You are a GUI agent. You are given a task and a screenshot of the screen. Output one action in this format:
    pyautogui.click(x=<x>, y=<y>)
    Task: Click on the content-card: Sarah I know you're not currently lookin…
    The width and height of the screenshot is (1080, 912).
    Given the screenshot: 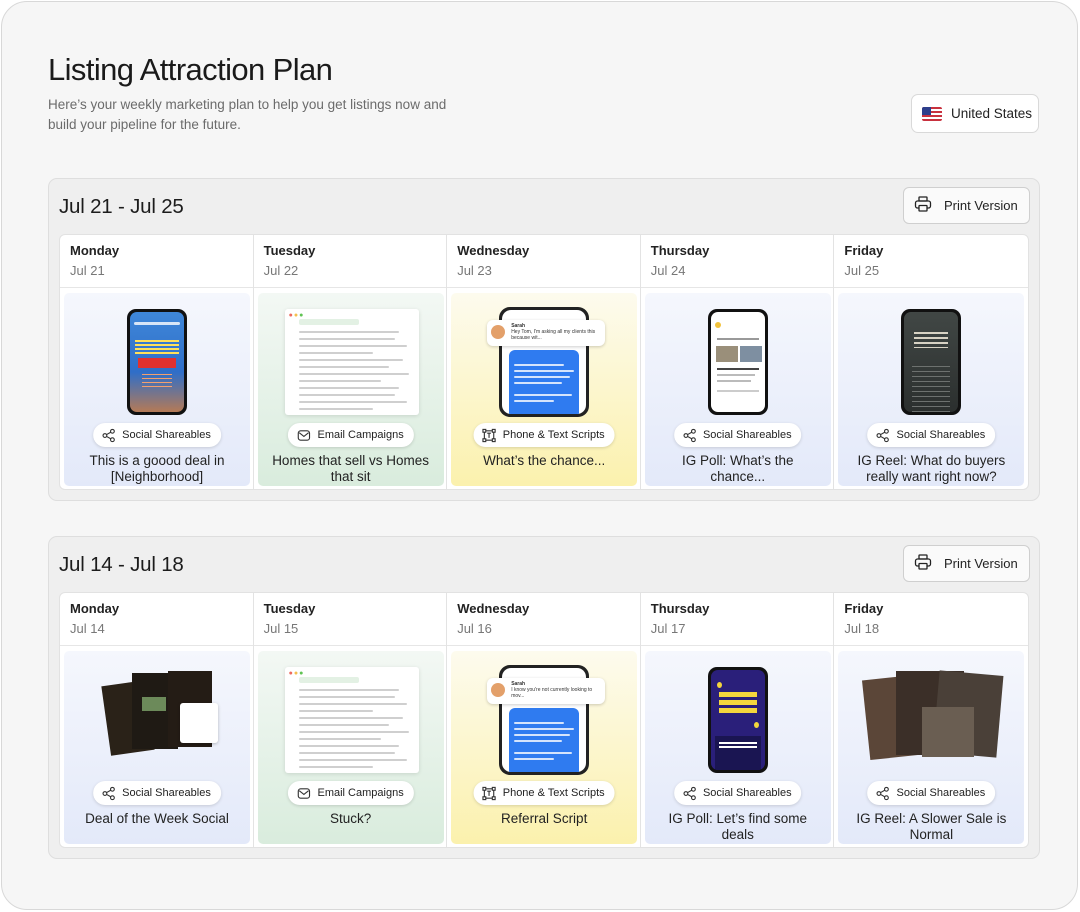 What is the action you would take?
    pyautogui.click(x=544, y=747)
    